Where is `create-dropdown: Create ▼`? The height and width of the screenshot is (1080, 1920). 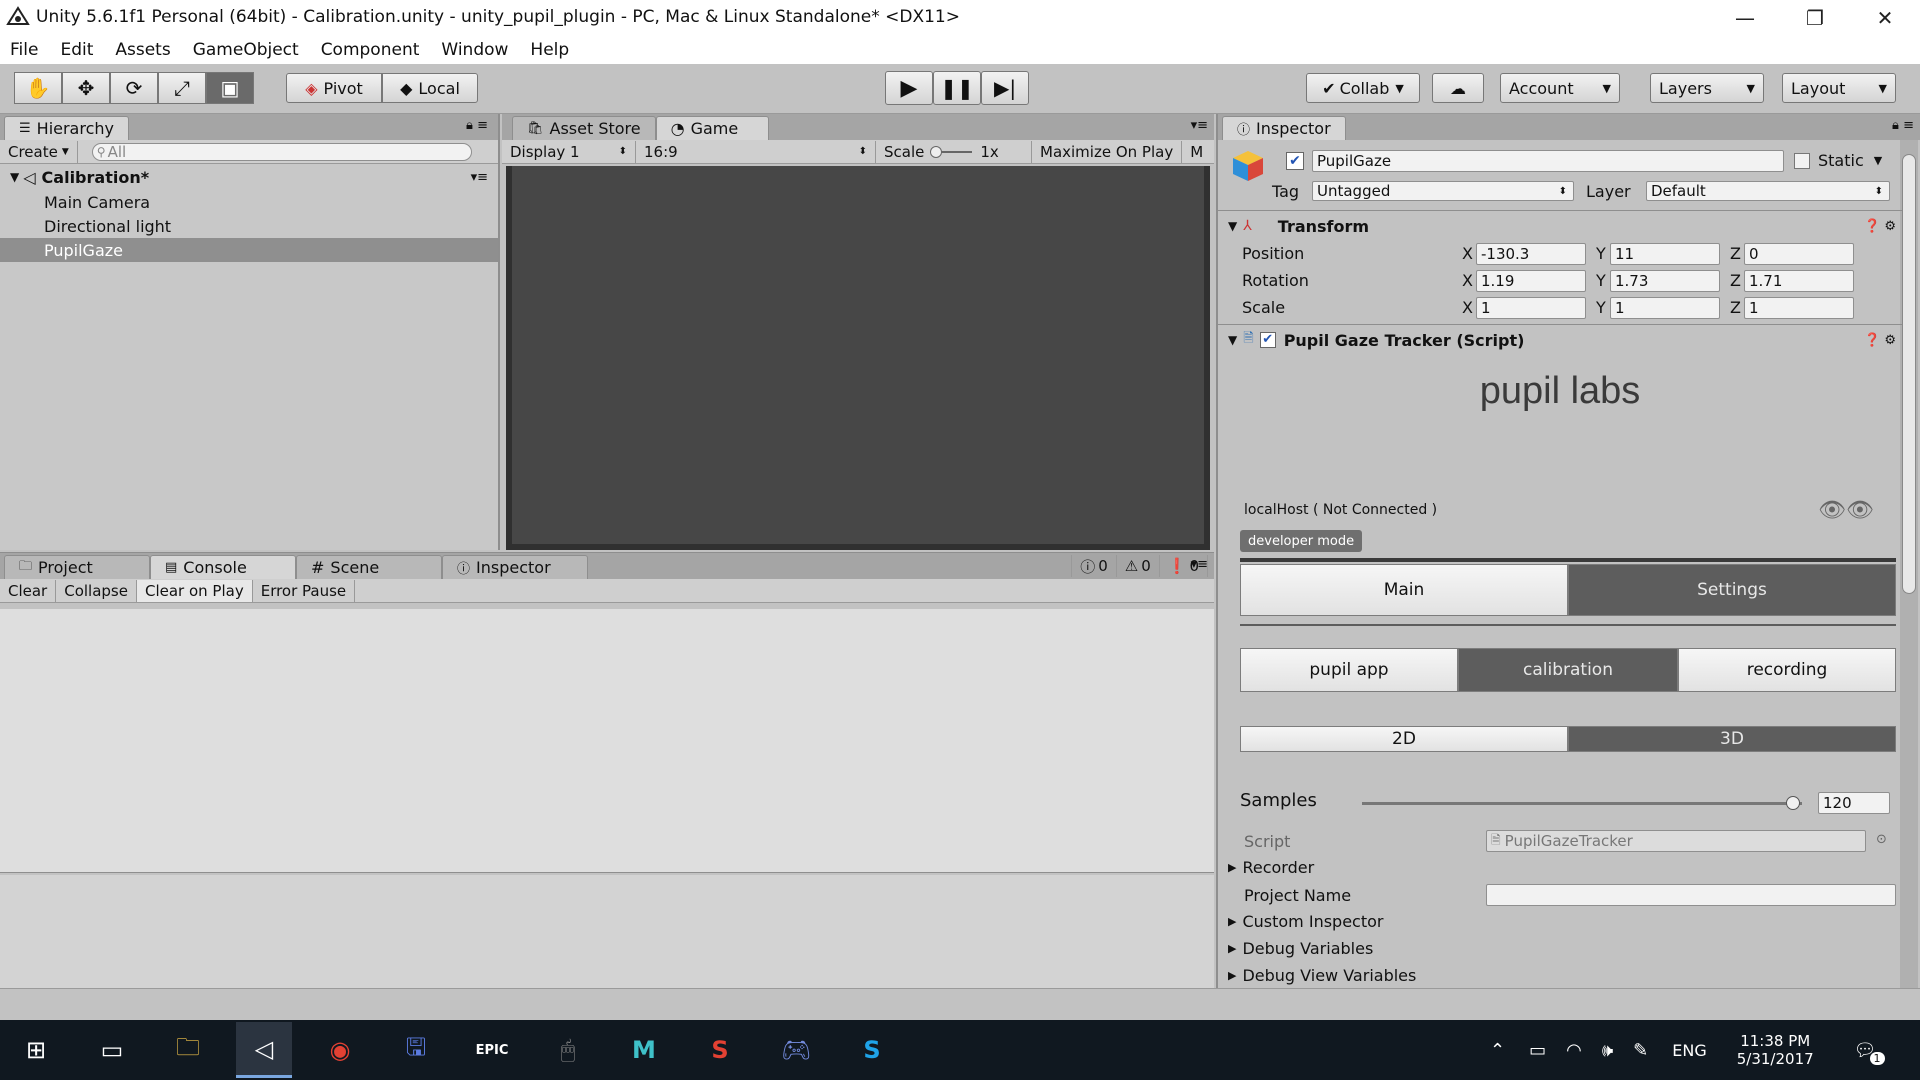
create-dropdown: Create ▼ is located at coordinates (39, 151).